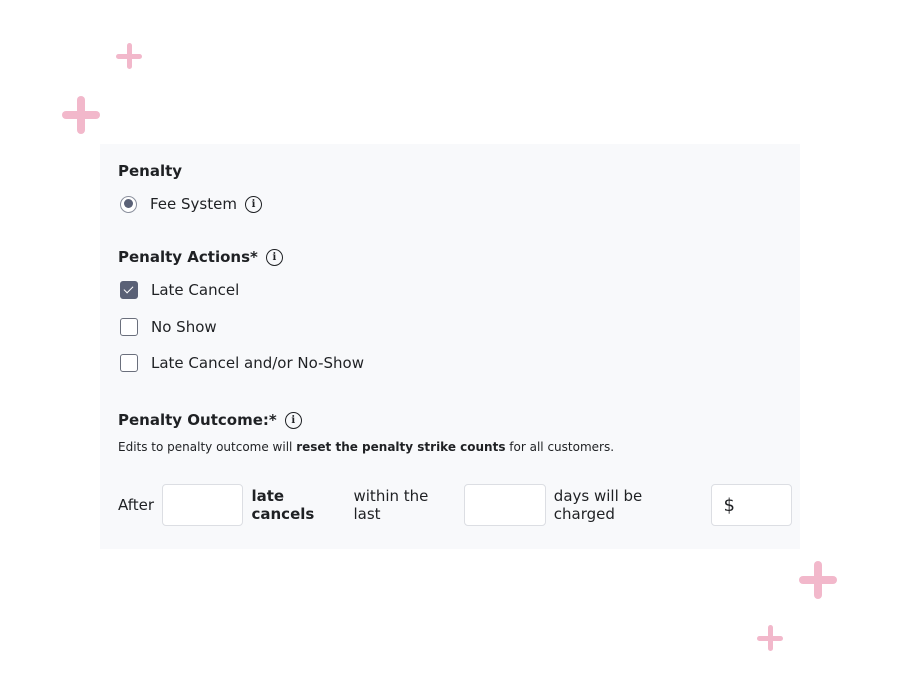 The height and width of the screenshot is (694, 900). I want to click on late-cancel-label: Late Cancel, so click(195, 290).